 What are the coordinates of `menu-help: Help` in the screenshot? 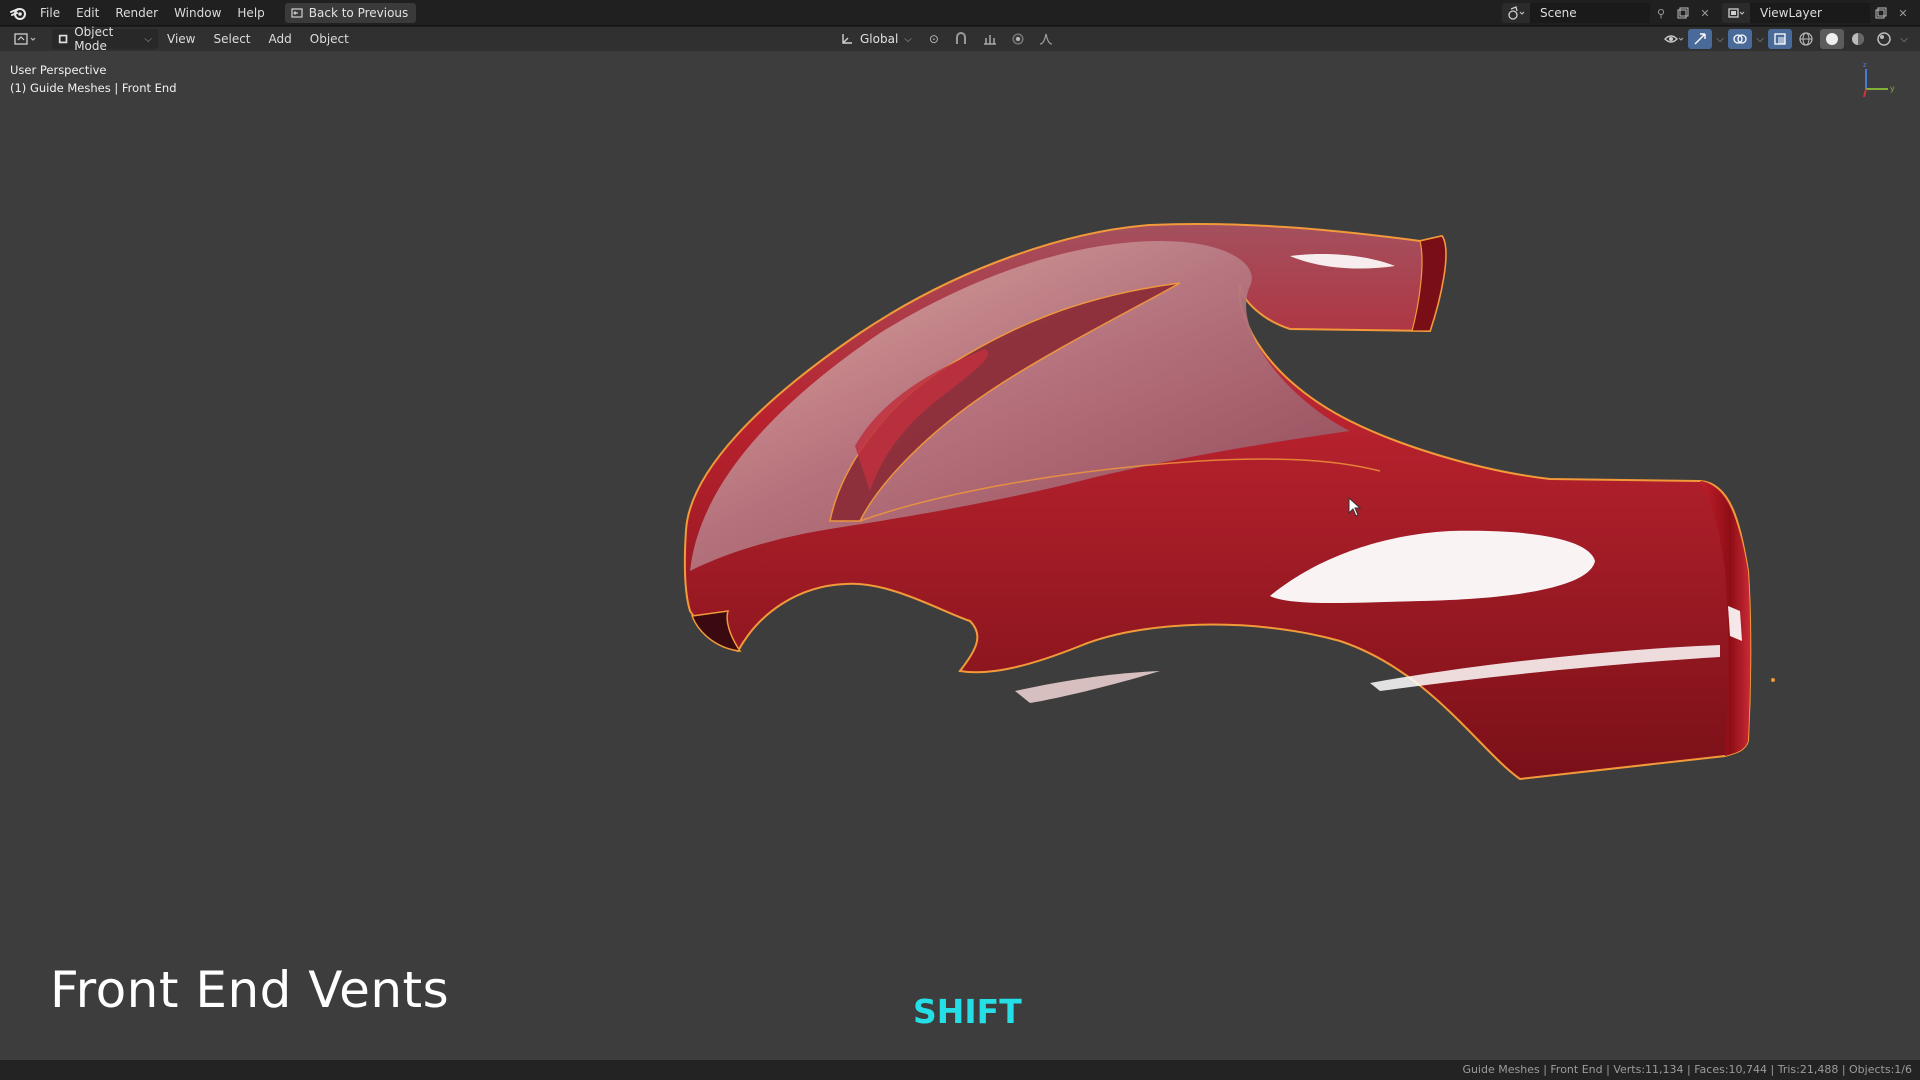 It's located at (250, 13).